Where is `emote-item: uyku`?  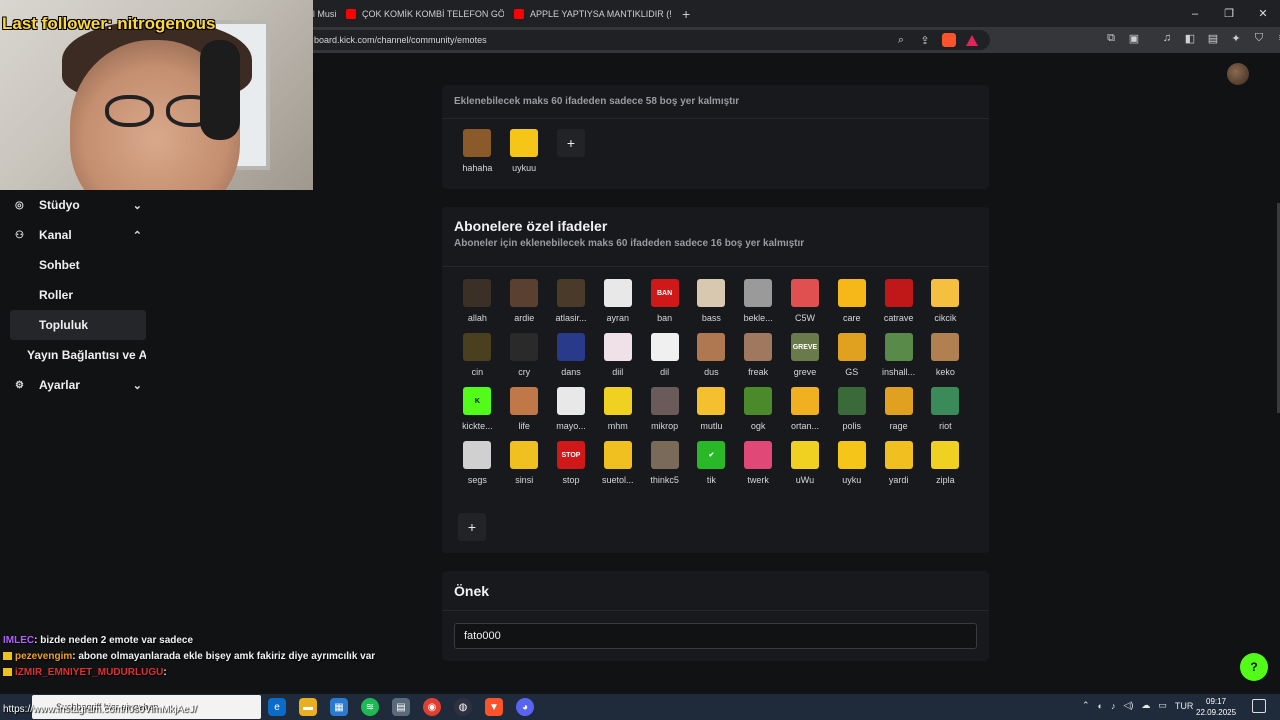 emote-item: uyku is located at coordinates (851, 463).